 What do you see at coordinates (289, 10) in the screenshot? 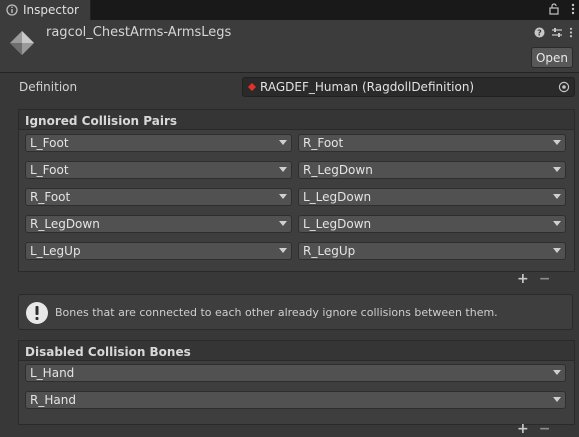
I see `inspector-tab-bar: Inspector` at bounding box center [289, 10].